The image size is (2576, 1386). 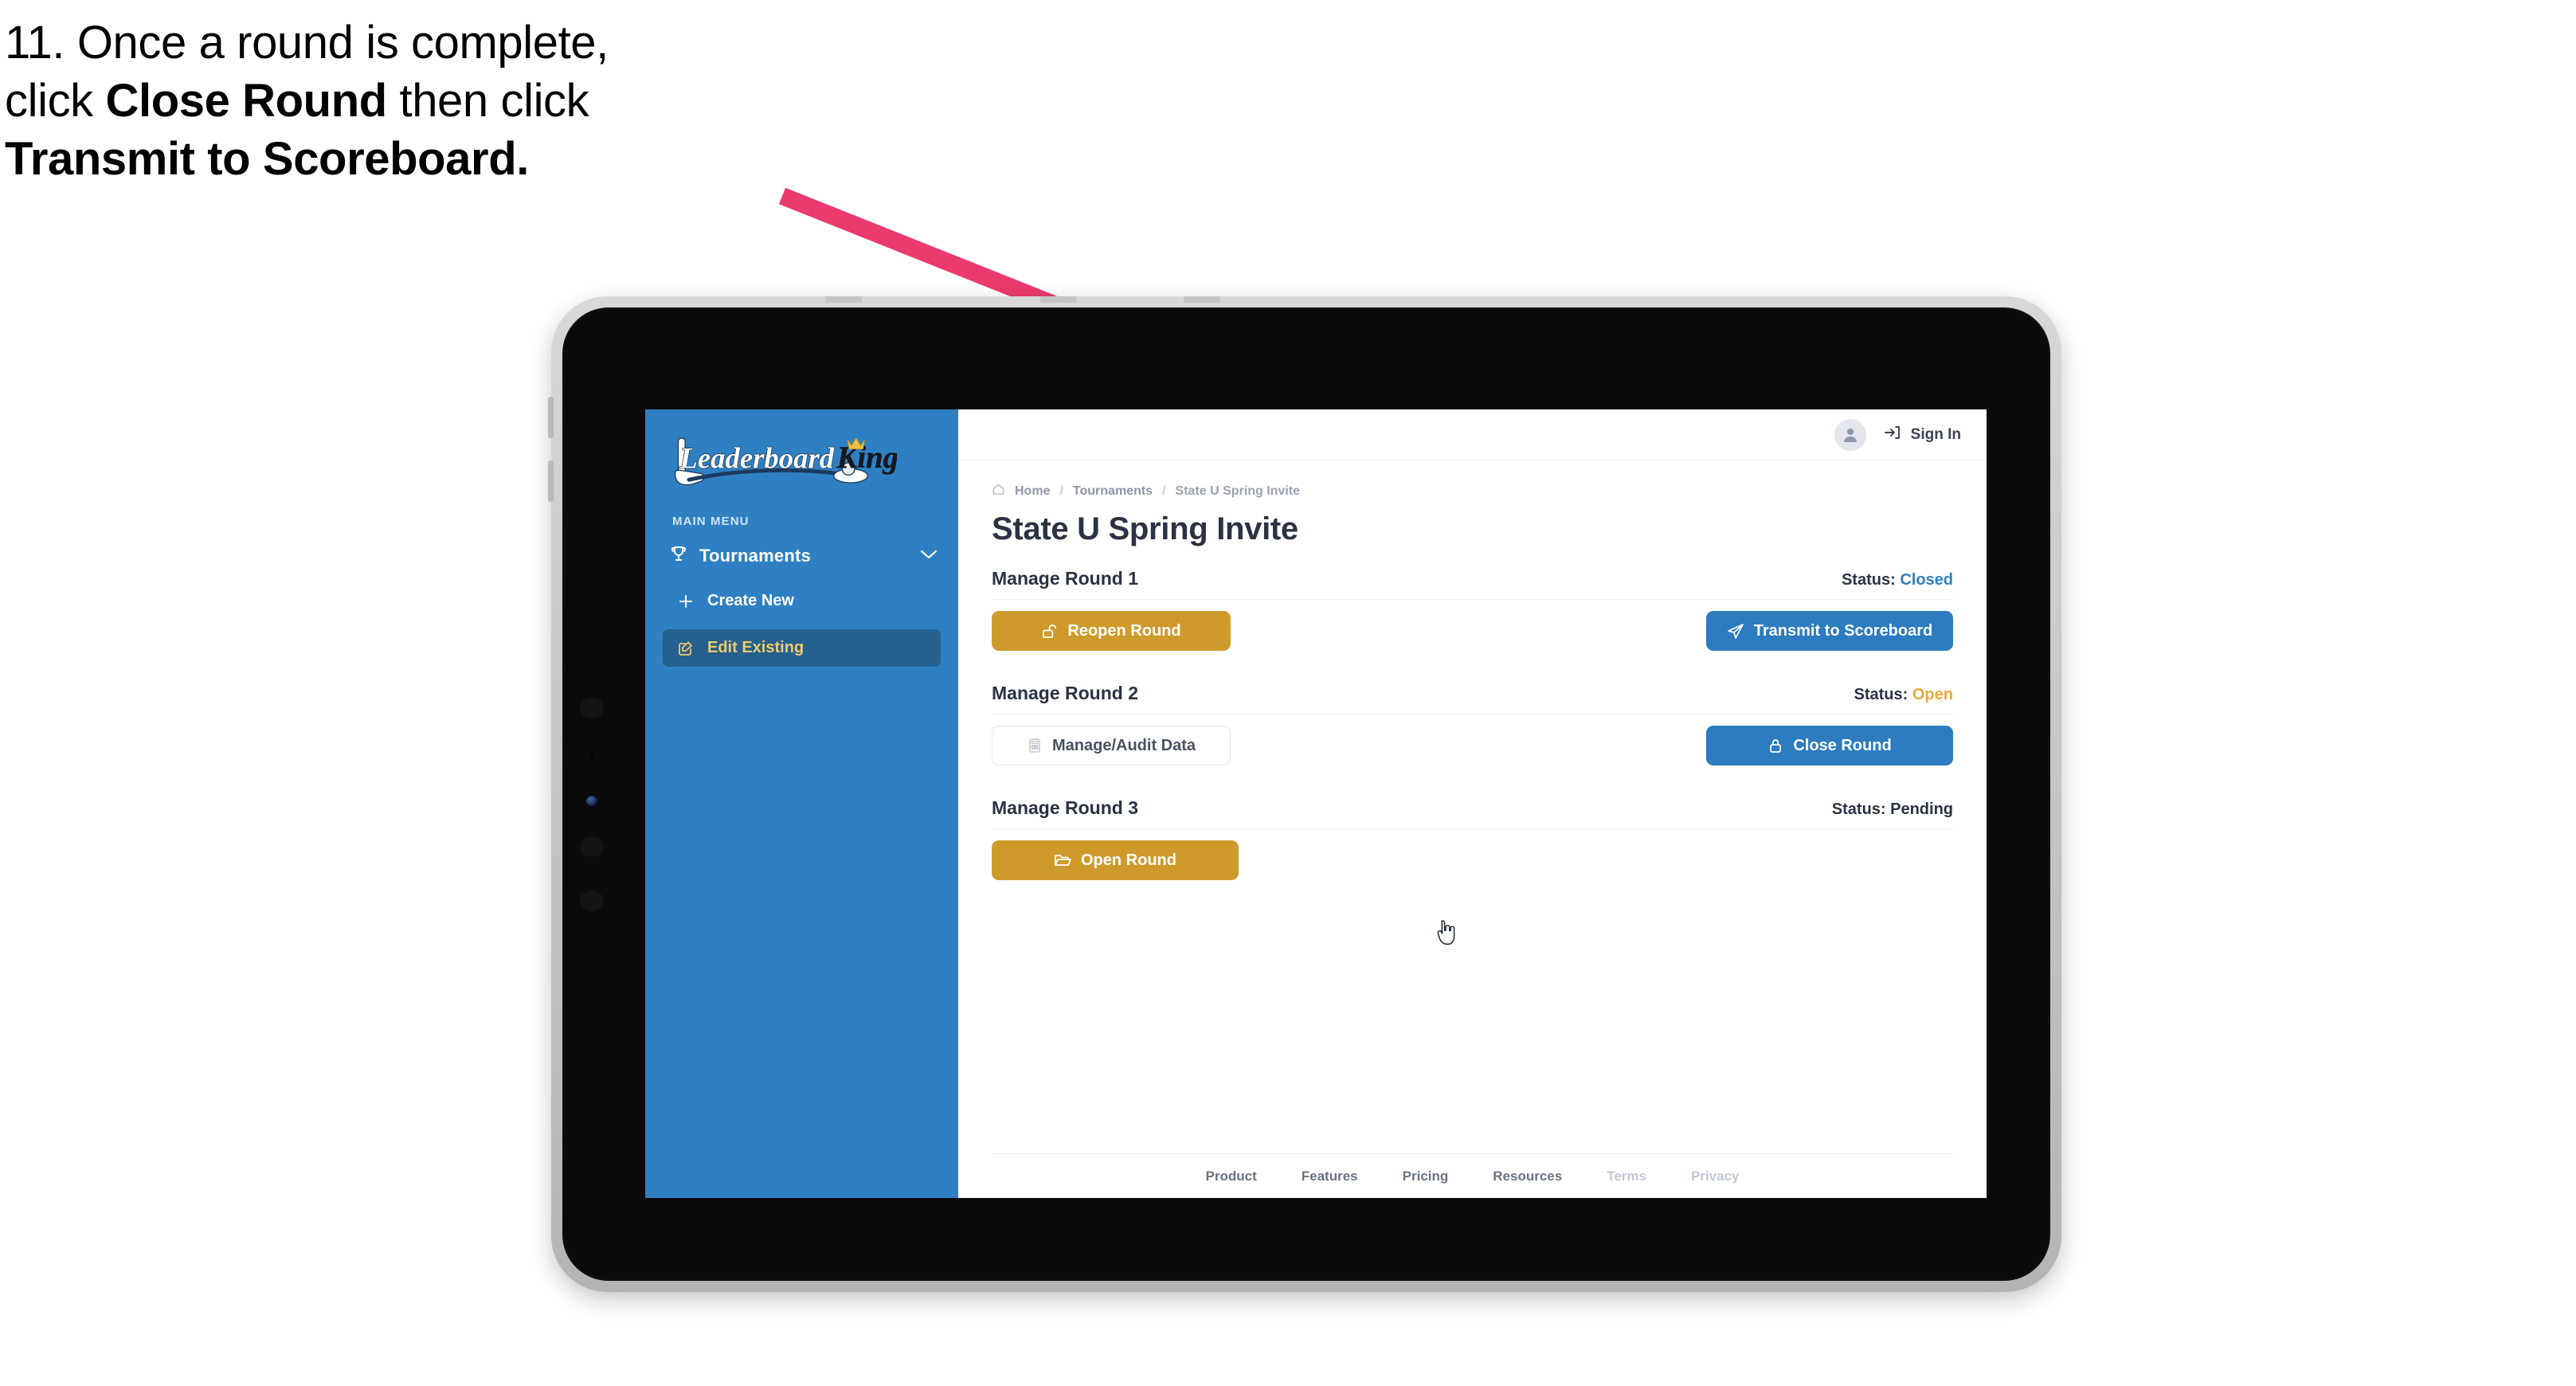 I want to click on pointer-hand-cursor, so click(x=1446, y=933).